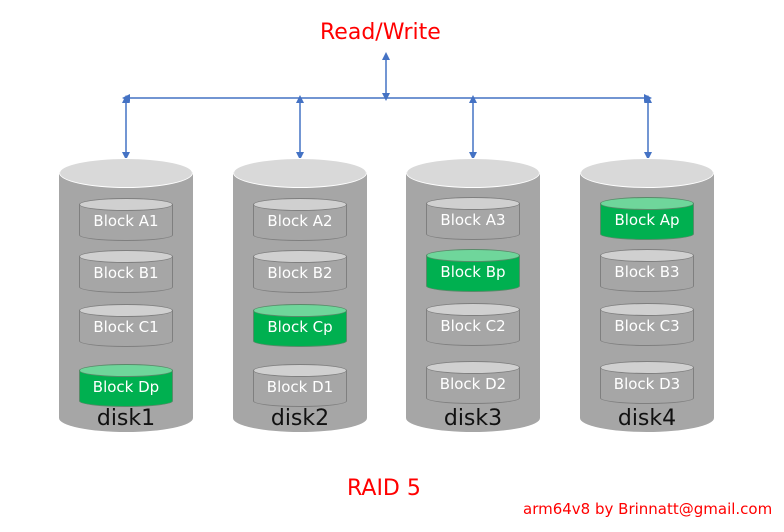 This screenshot has height=532, width=784. I want to click on data-block: Block A2, so click(300, 220).